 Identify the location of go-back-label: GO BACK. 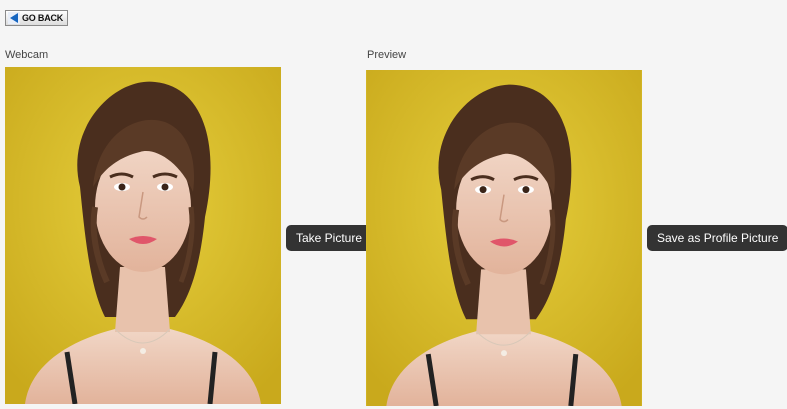
(43, 18).